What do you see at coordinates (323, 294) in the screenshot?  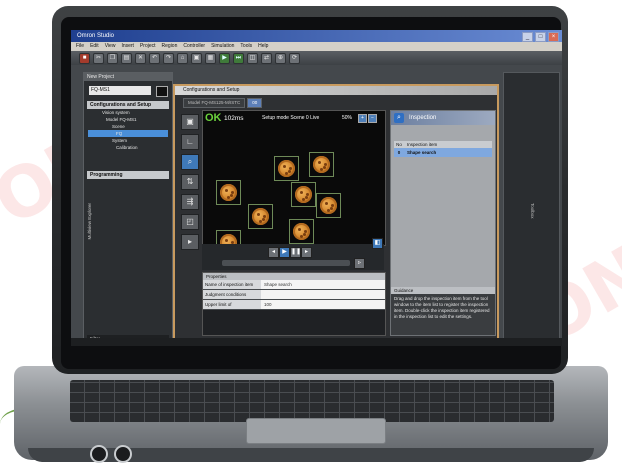 I see `property-value` at bounding box center [323, 294].